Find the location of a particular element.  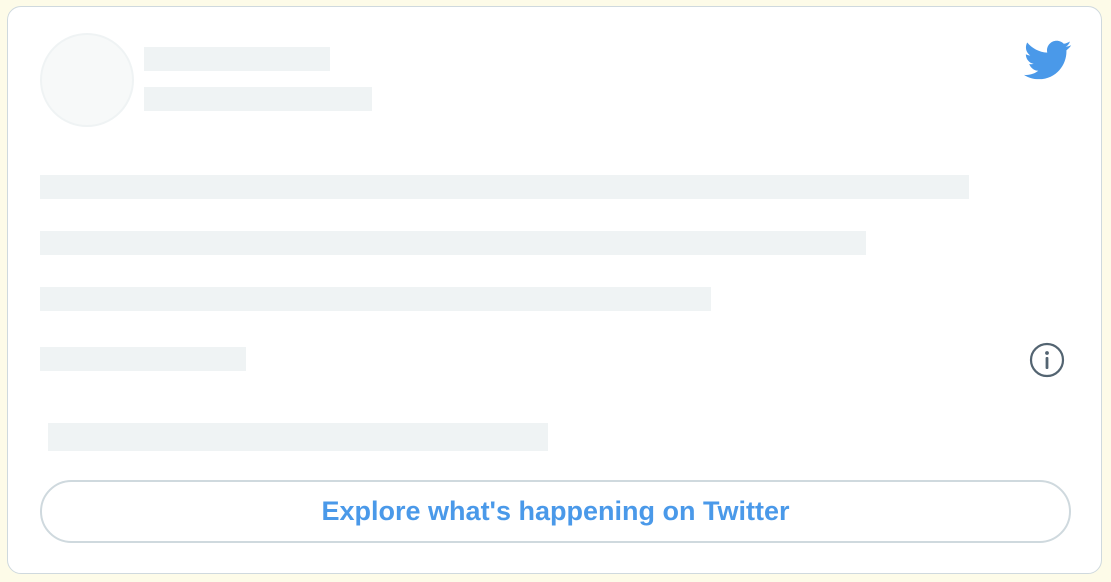

author-name-placeholder is located at coordinates (237, 59).